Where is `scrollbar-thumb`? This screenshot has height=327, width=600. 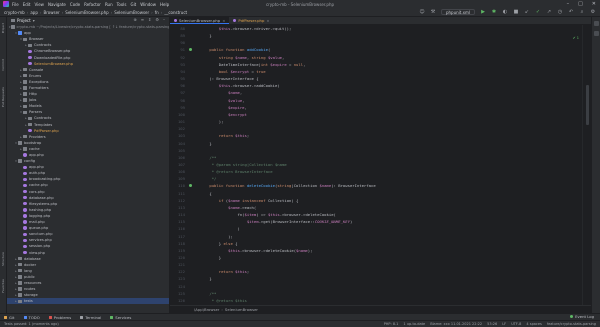 scrollbar-thumb is located at coordinates (587, 105).